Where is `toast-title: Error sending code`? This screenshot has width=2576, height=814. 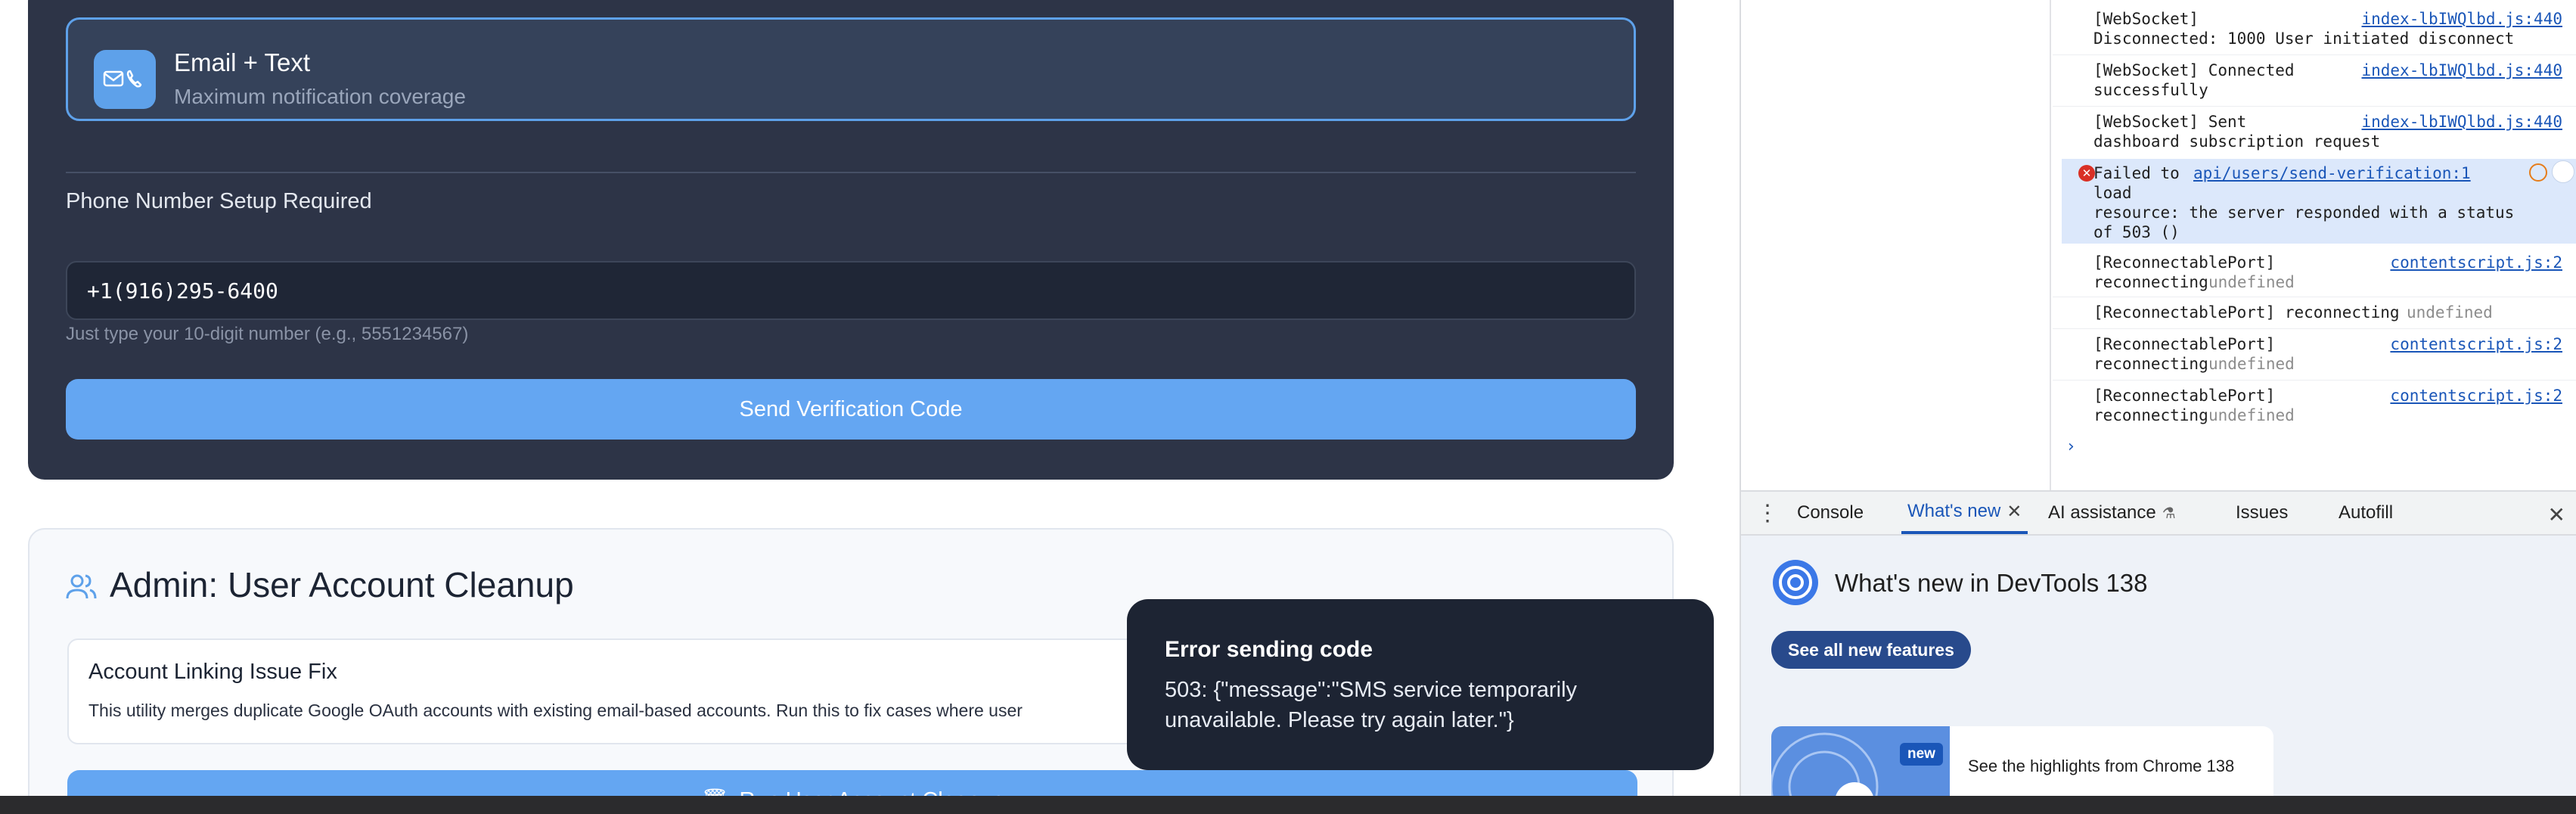
toast-title: Error sending code is located at coordinates (1269, 649).